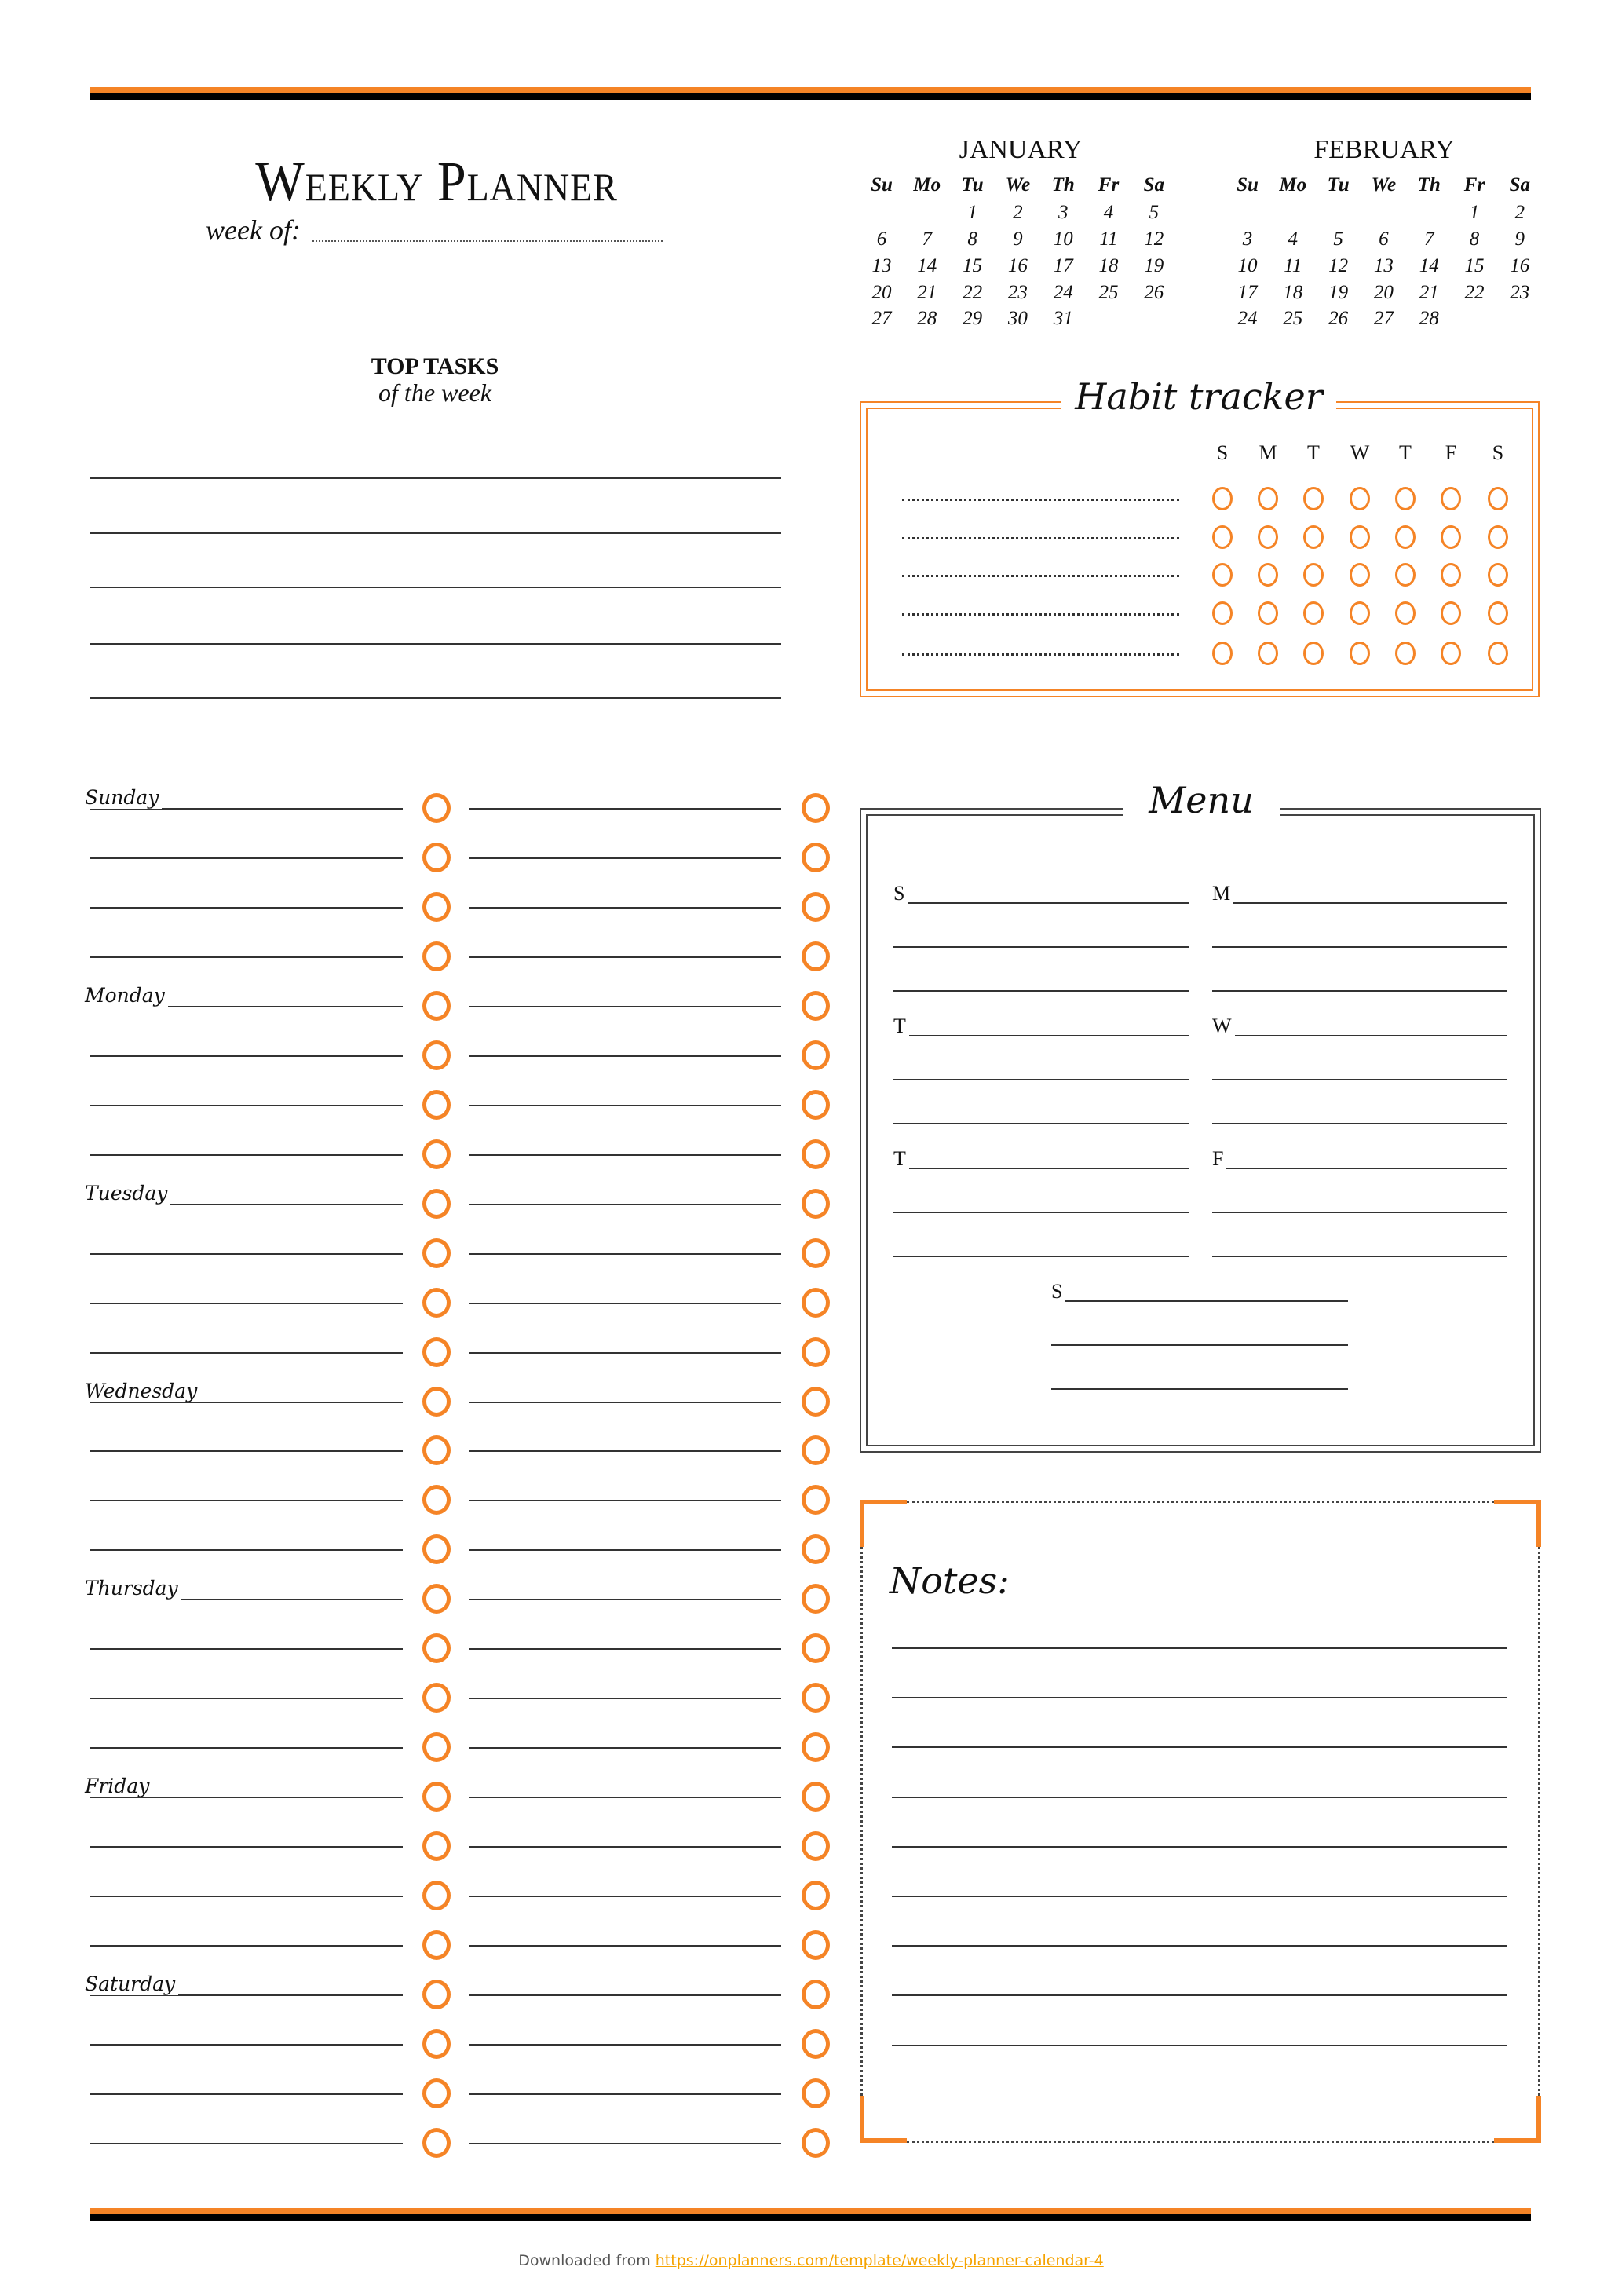  What do you see at coordinates (1017, 293) in the screenshot?
I see `calendar-day: 23` at bounding box center [1017, 293].